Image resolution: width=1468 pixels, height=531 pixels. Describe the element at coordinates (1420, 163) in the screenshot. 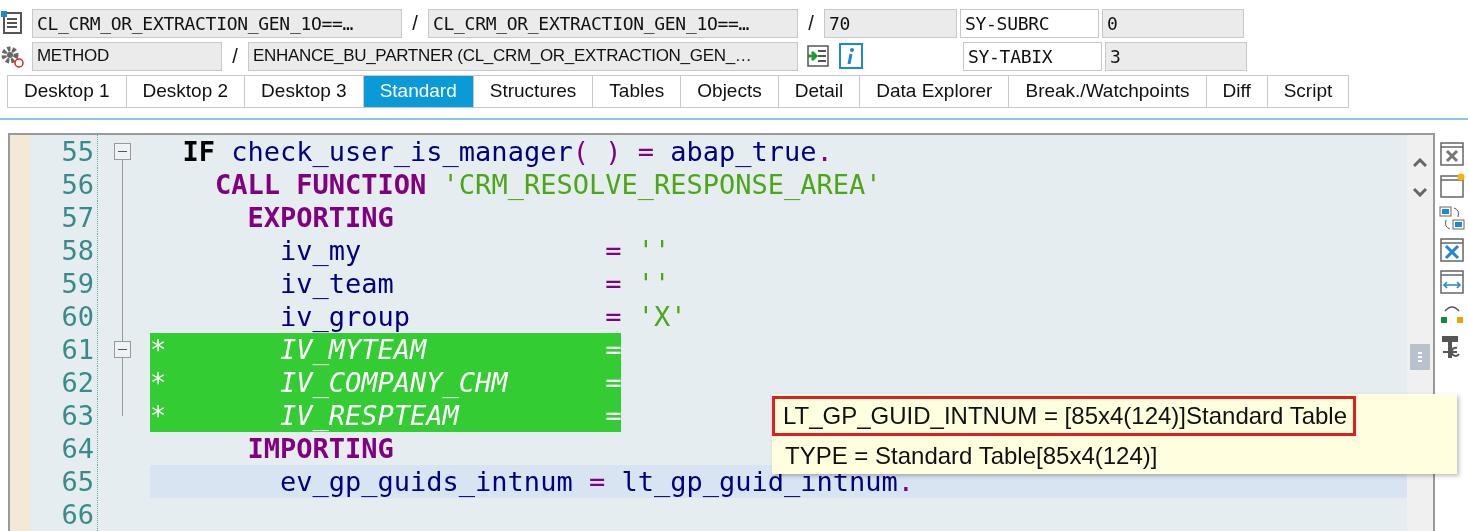

I see `scroll-up-icon` at that location.